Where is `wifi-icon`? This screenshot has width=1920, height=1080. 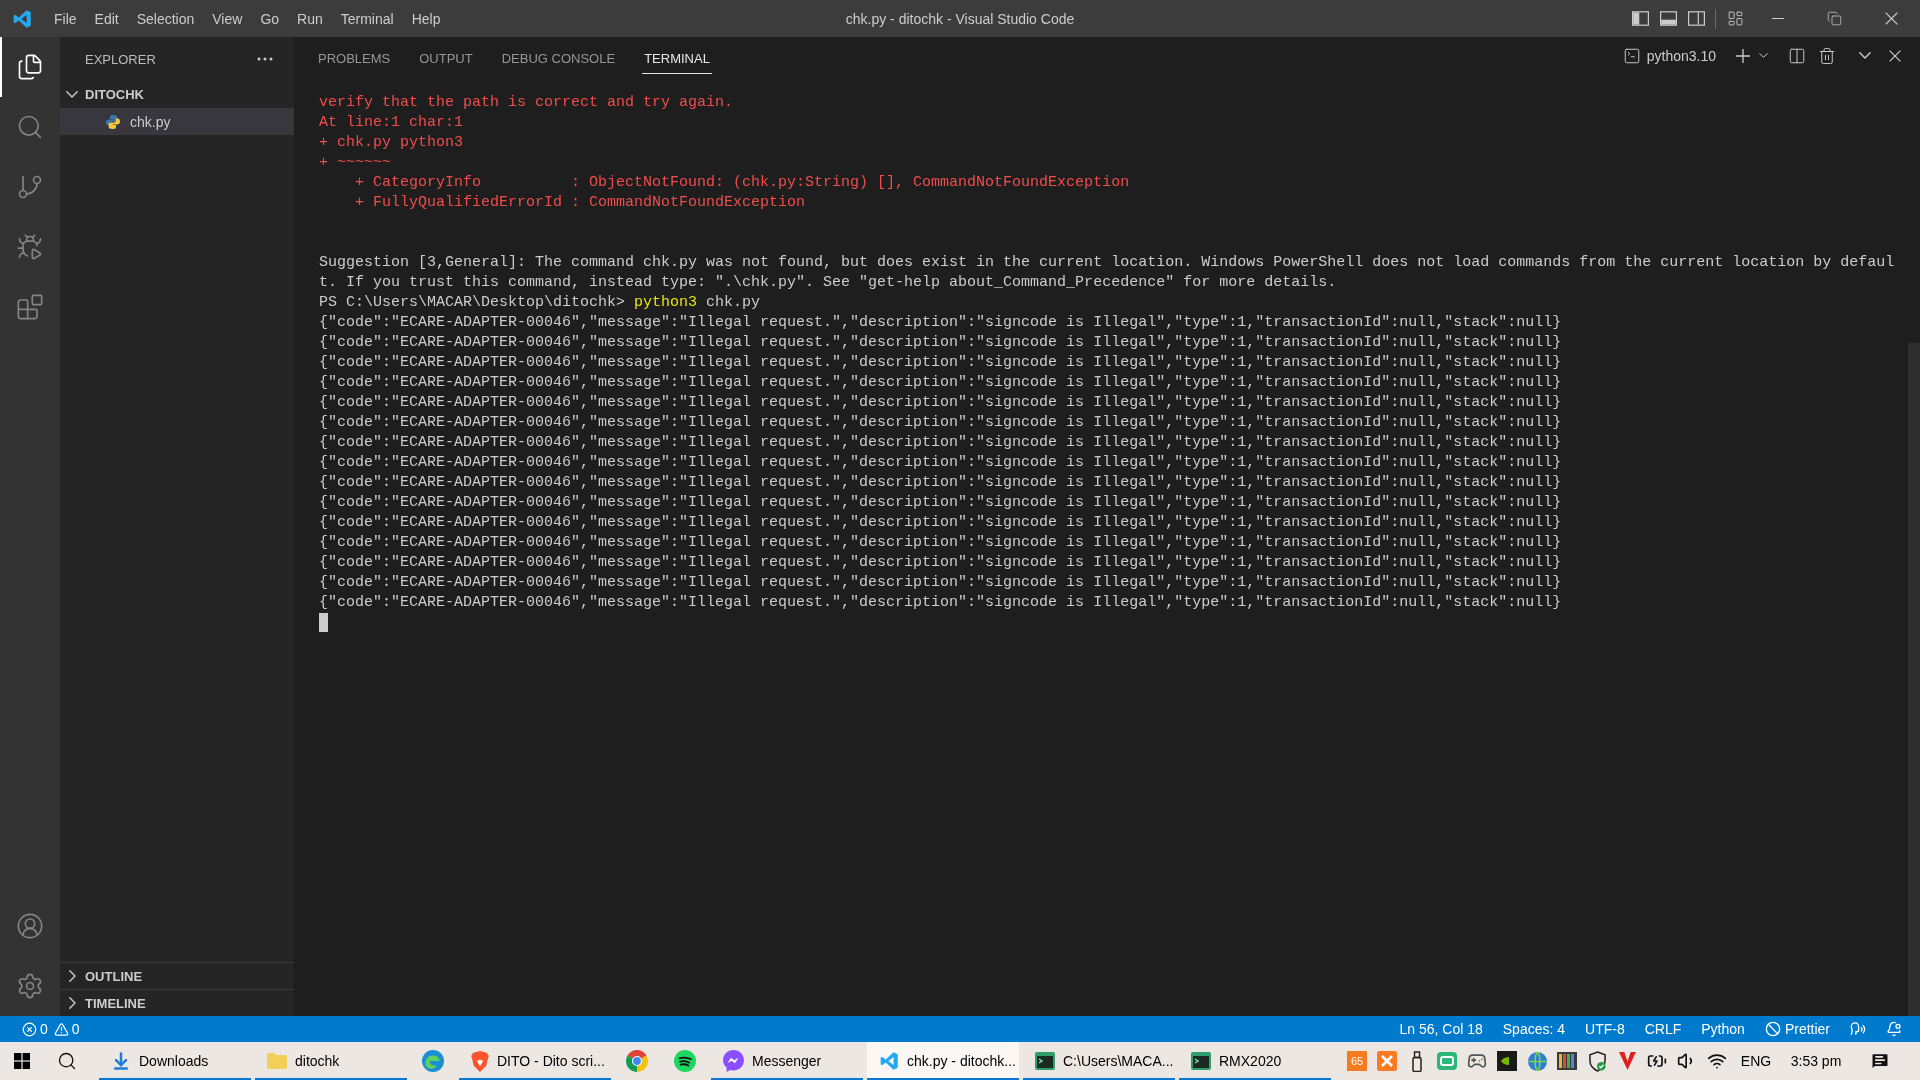 wifi-icon is located at coordinates (1717, 1061).